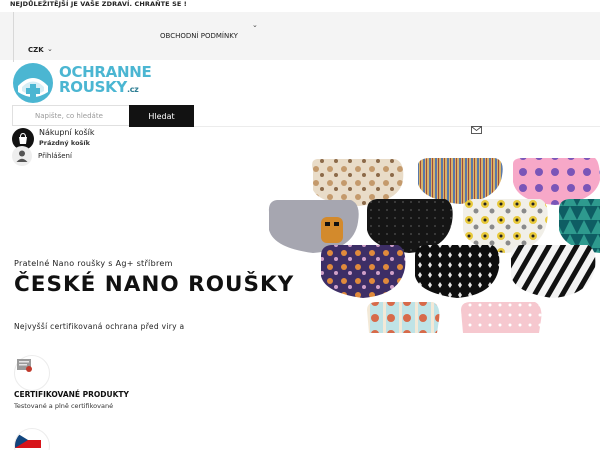  Describe the element at coordinates (32, 439) in the screenshot. I see `czech-flag-icon` at that location.